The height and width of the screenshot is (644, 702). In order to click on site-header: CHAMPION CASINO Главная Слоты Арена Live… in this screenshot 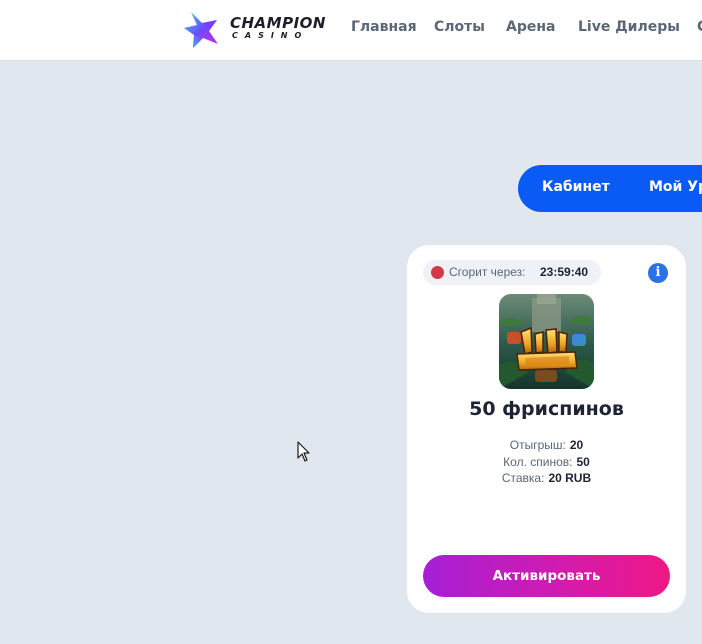, I will do `click(351, 30)`.